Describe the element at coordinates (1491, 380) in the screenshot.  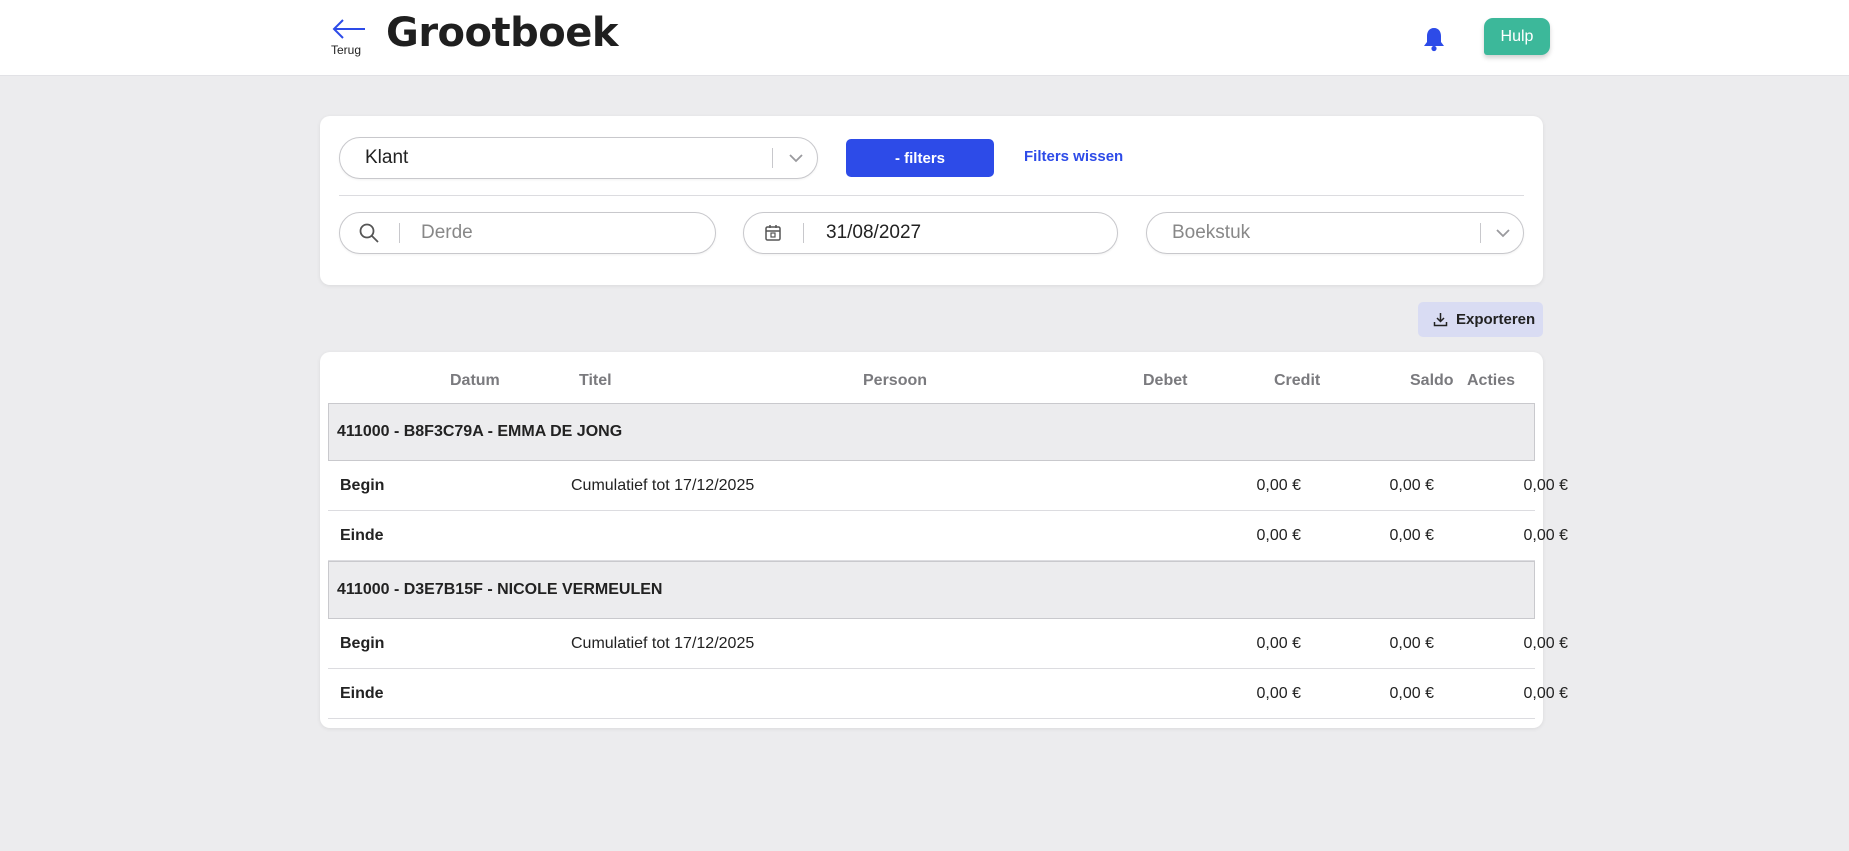
I see `column-header-actions: Acties` at that location.